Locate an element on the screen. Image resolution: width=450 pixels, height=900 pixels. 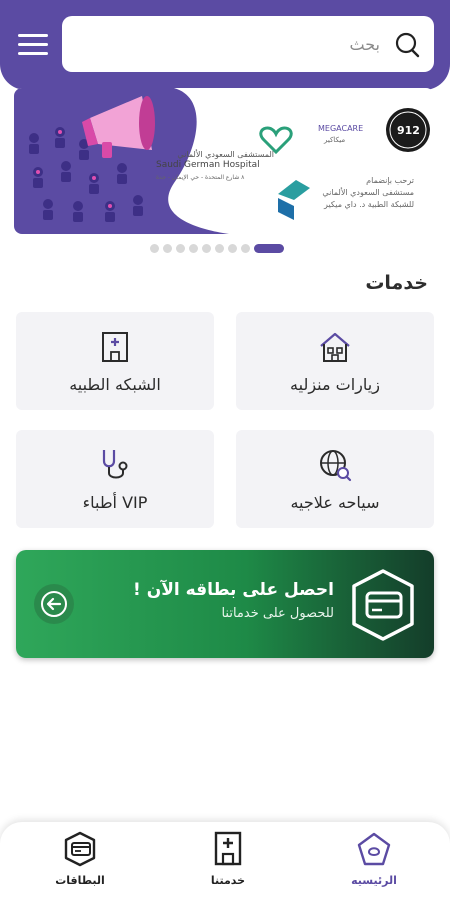
hospital-name-en: Saudi German Hospital is located at coordinates (208, 165).